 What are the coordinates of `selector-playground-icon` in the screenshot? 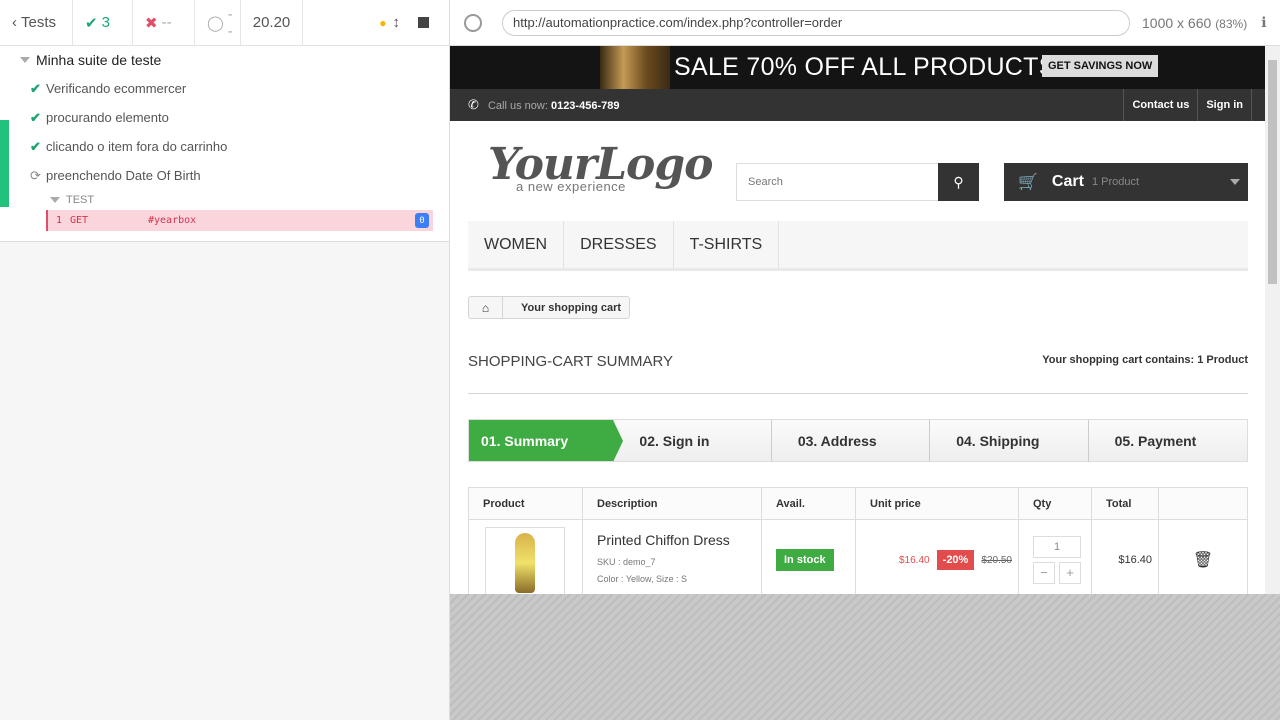 It's located at (473, 22).